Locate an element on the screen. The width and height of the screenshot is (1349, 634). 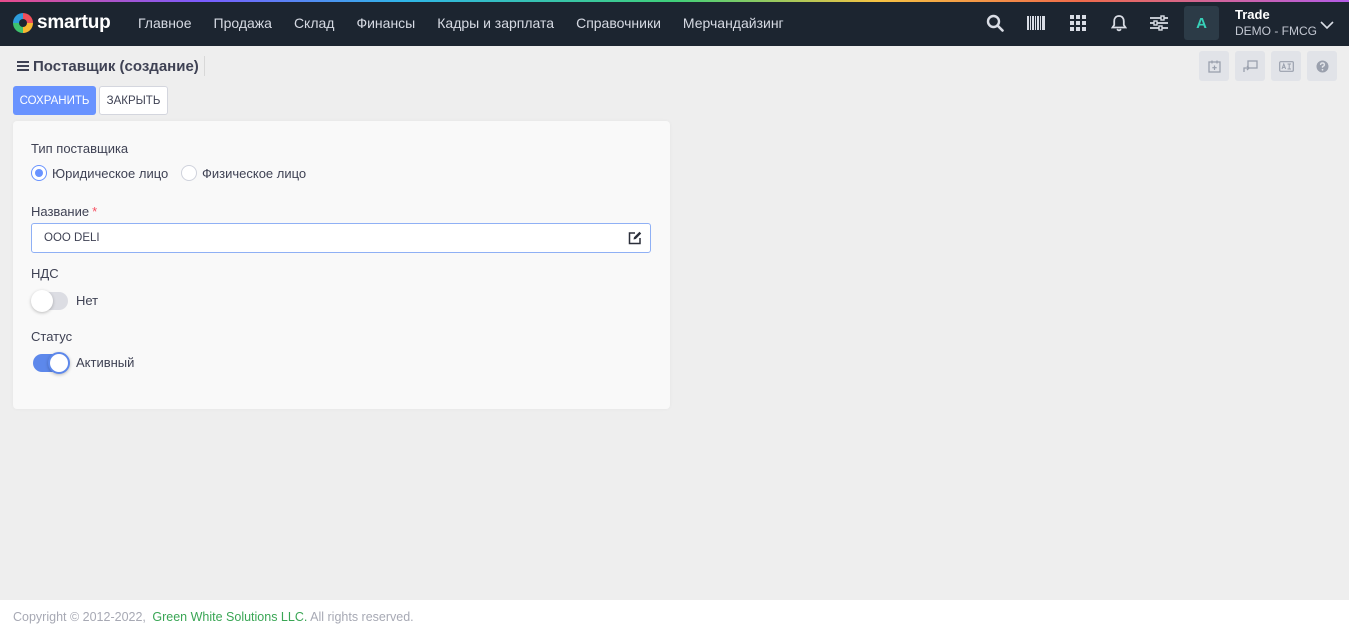
bell-icon is located at coordinates (1119, 23).